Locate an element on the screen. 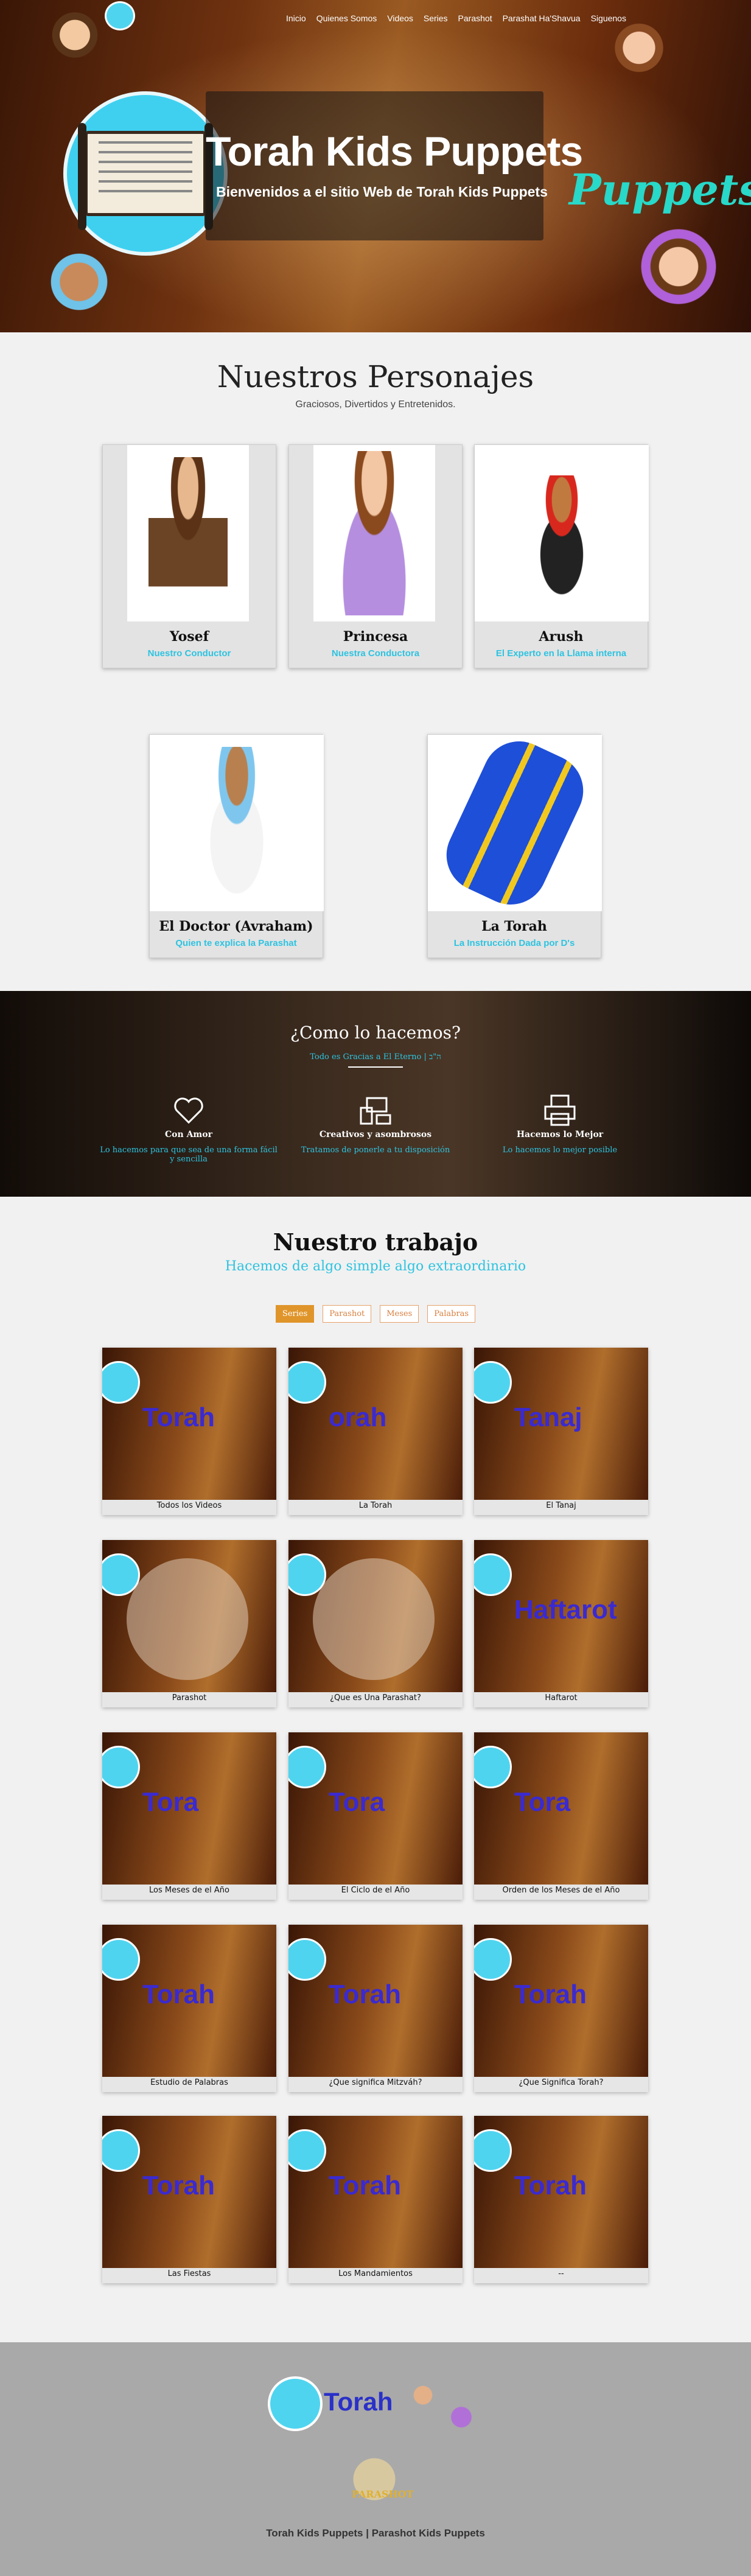 The height and width of the screenshot is (2576, 751). nav-parashot: Parashot is located at coordinates (475, 18).